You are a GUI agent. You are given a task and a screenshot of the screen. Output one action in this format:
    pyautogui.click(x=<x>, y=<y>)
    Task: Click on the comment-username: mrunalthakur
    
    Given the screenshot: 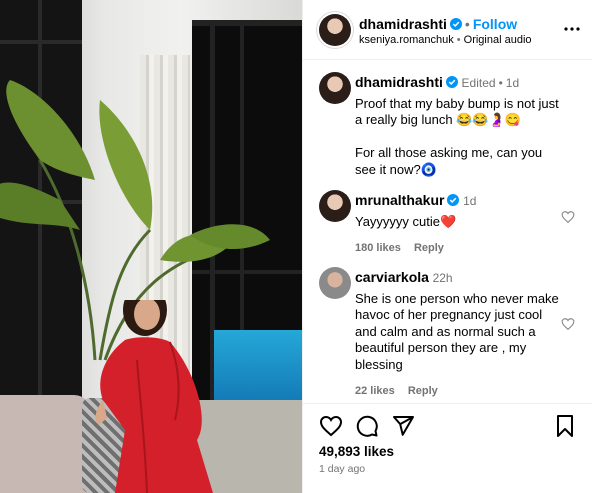 What is the action you would take?
    pyautogui.click(x=399, y=200)
    